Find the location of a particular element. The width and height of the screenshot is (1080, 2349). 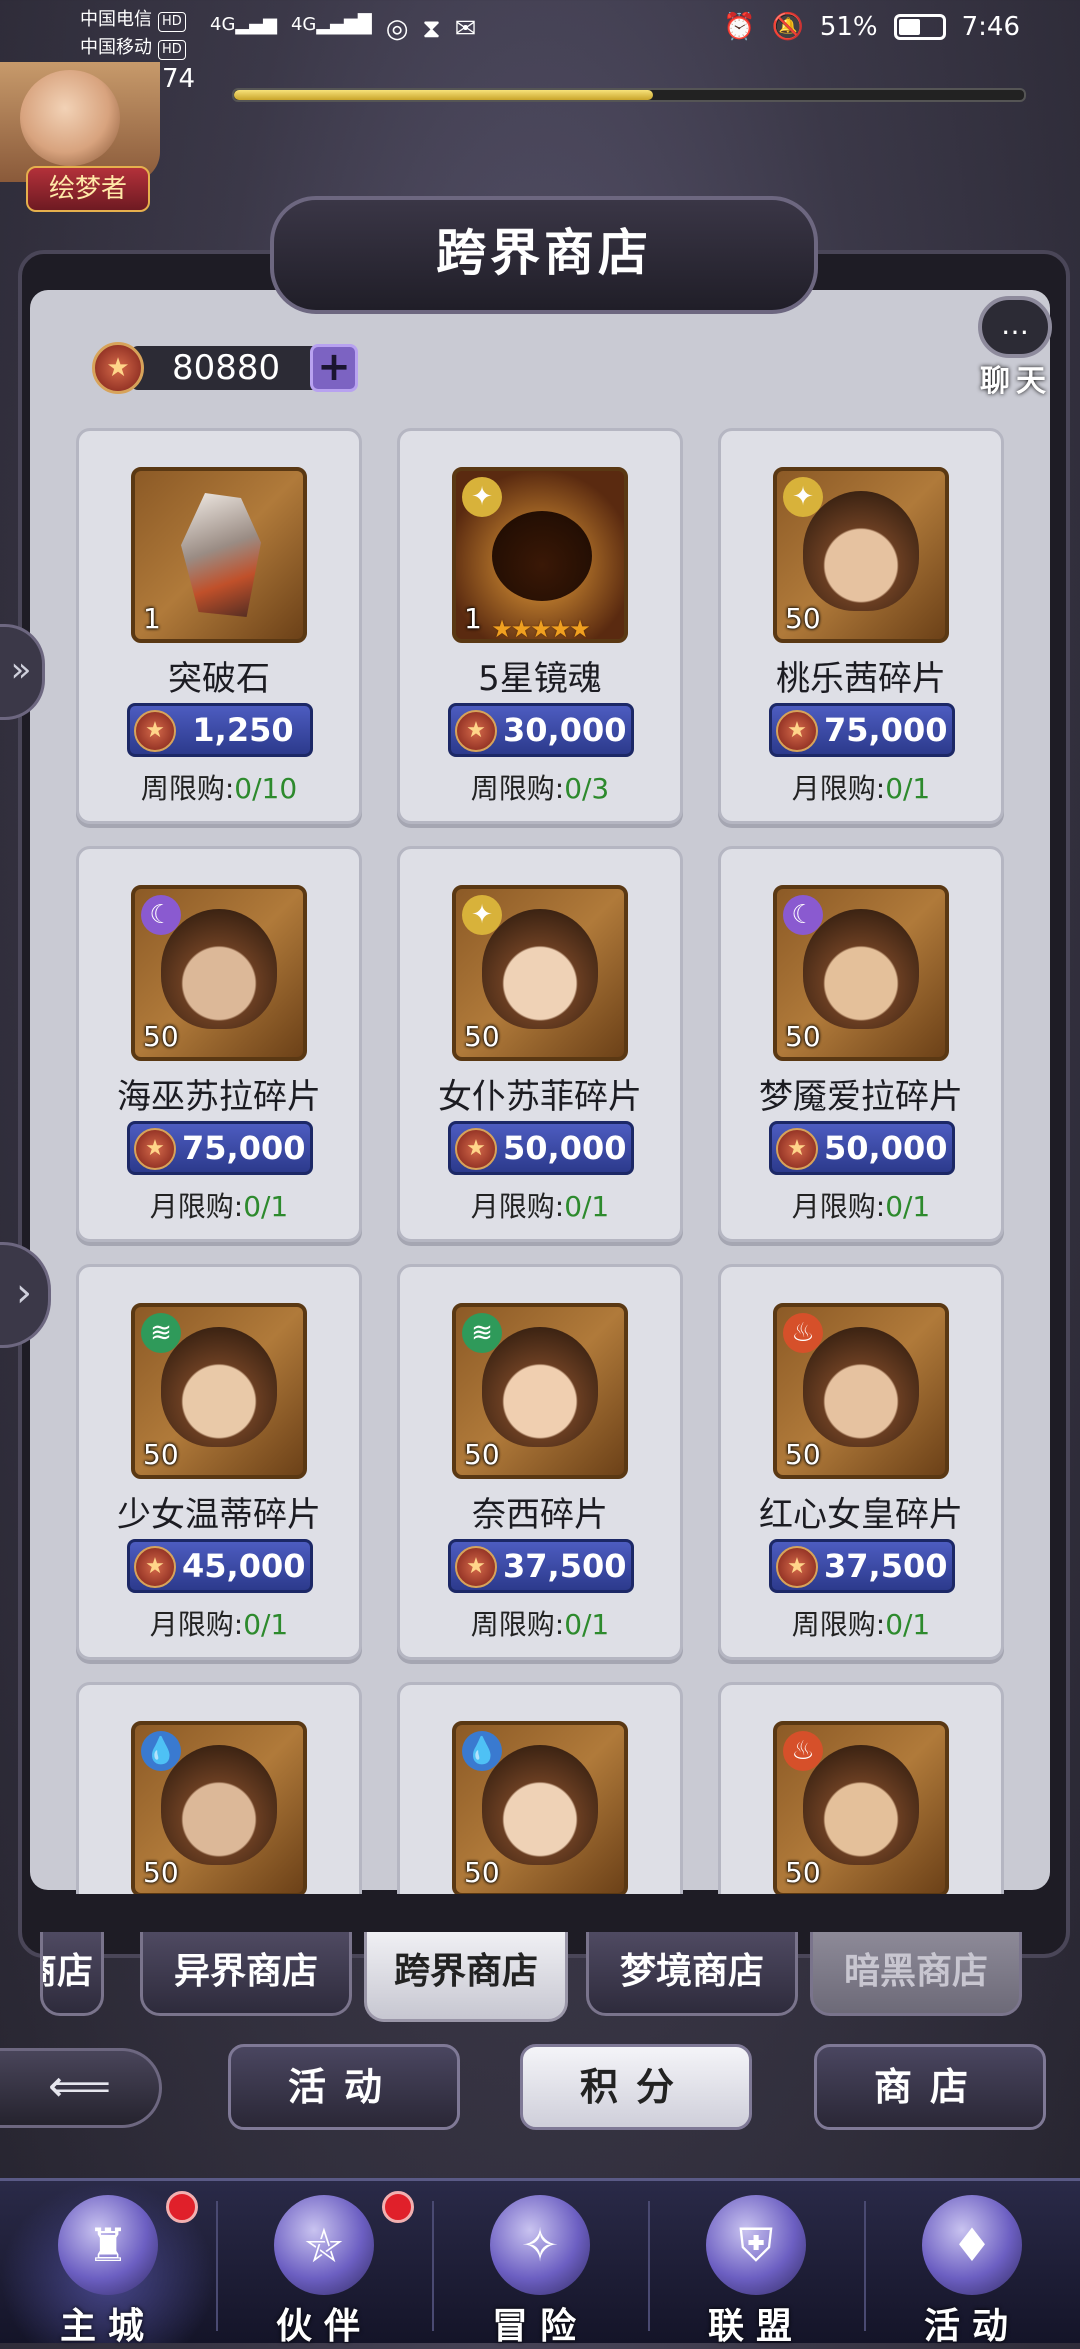

item-icon-frame: 1 is located at coordinates (219, 555).